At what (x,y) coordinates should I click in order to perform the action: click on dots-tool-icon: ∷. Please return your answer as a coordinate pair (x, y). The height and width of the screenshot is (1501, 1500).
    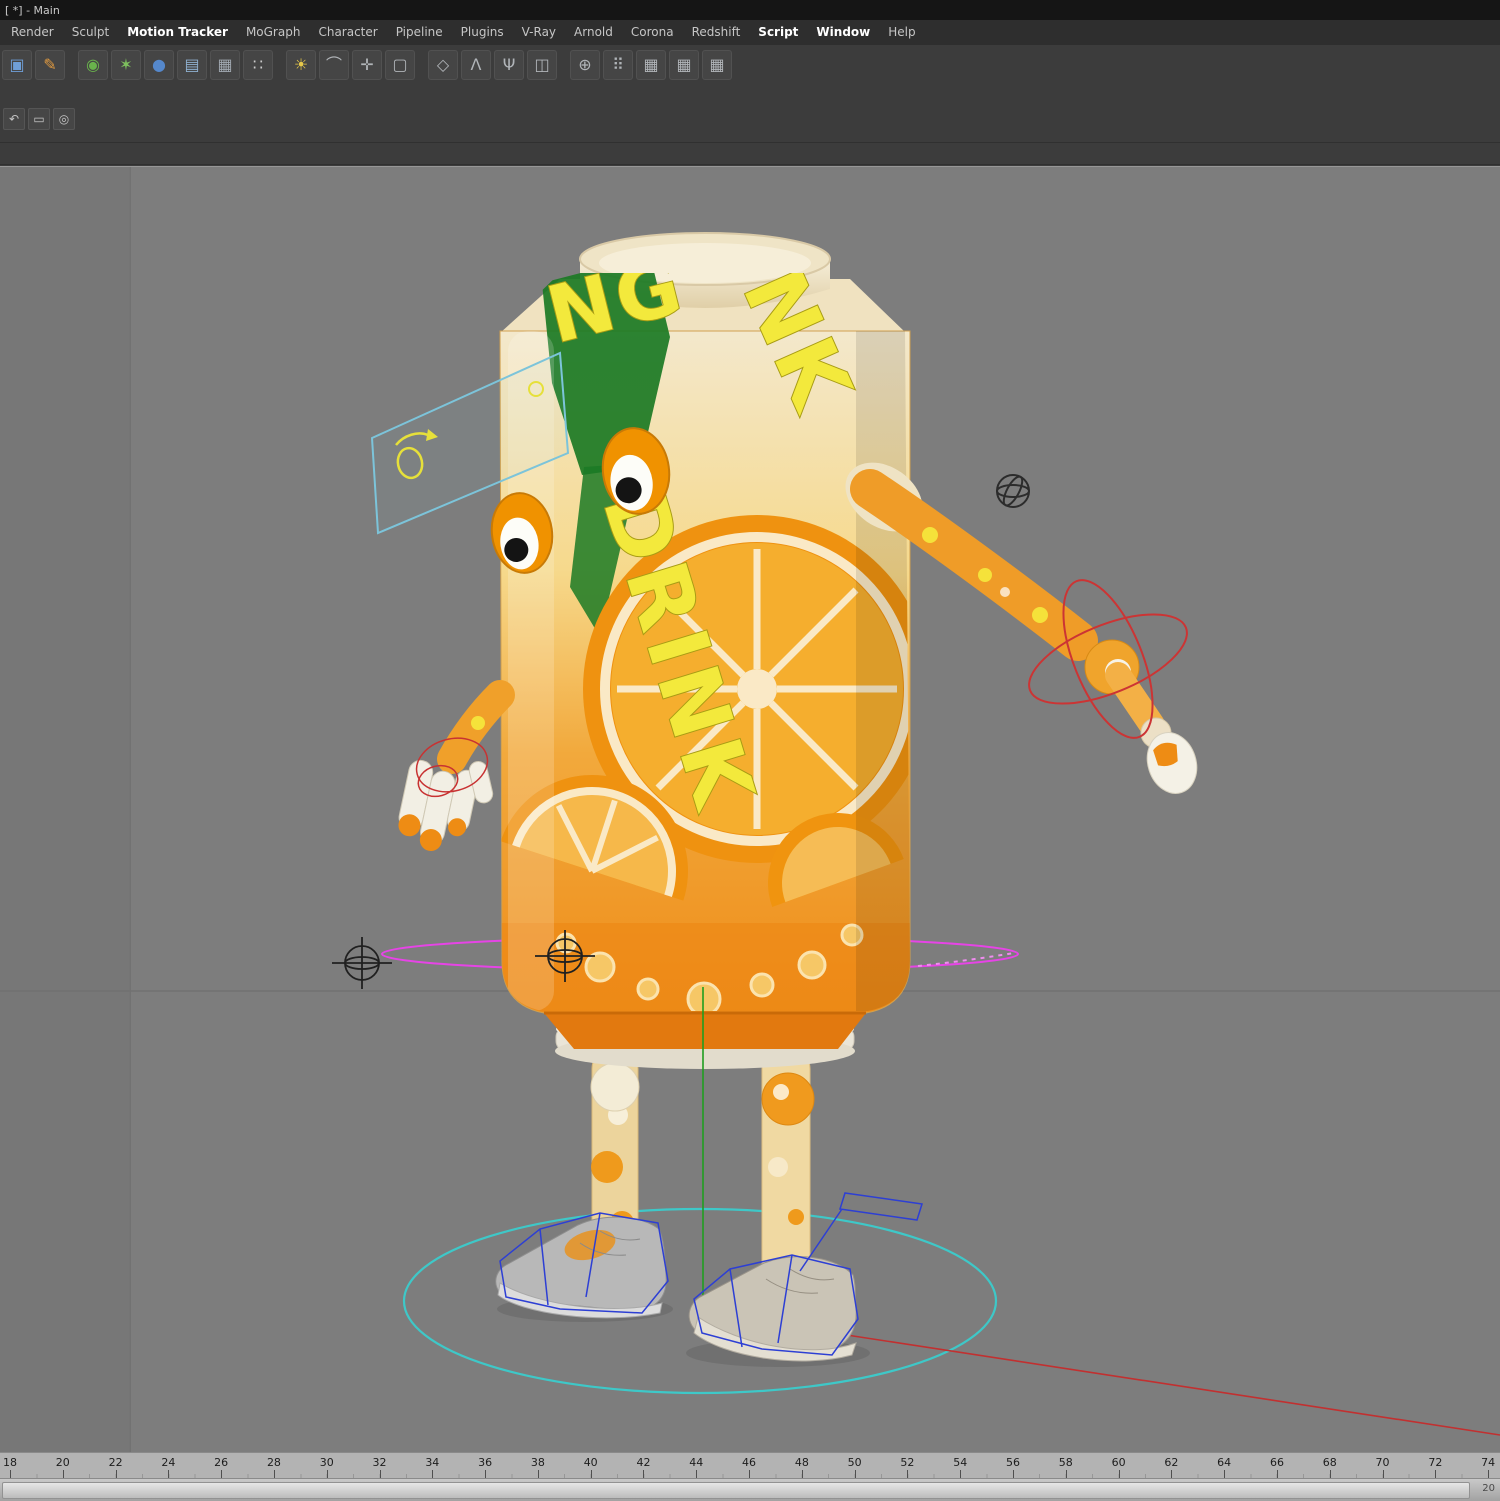
    Looking at the image, I should click on (258, 65).